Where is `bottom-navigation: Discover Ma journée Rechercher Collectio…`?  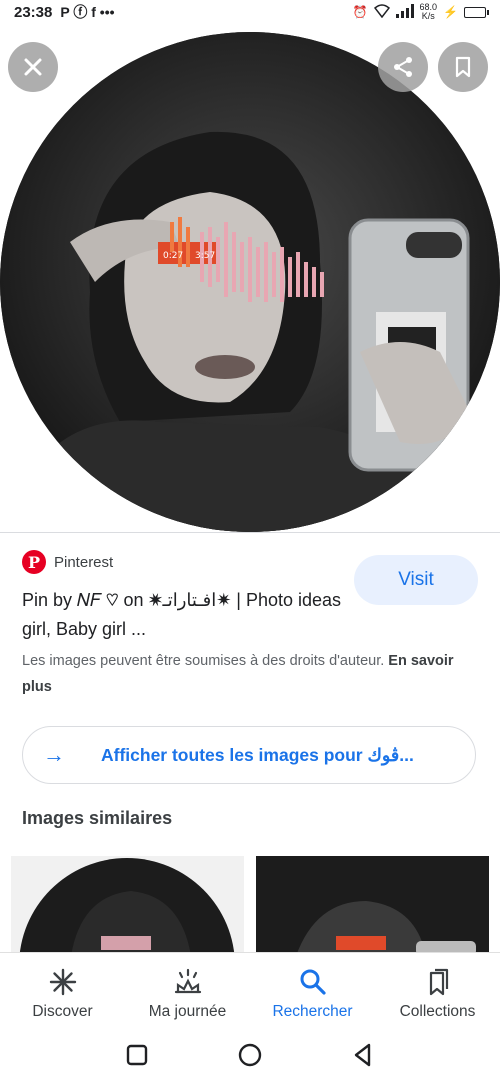 bottom-navigation: Discover Ma journée Rechercher Collectio… is located at coordinates (250, 992).